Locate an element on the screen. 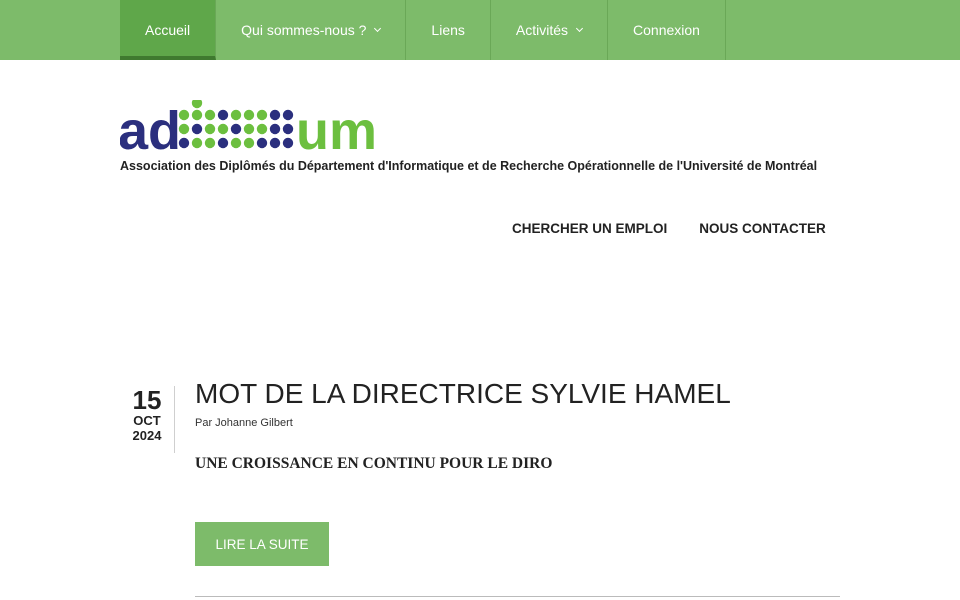  menu-item-label: Accueil is located at coordinates (168, 30).